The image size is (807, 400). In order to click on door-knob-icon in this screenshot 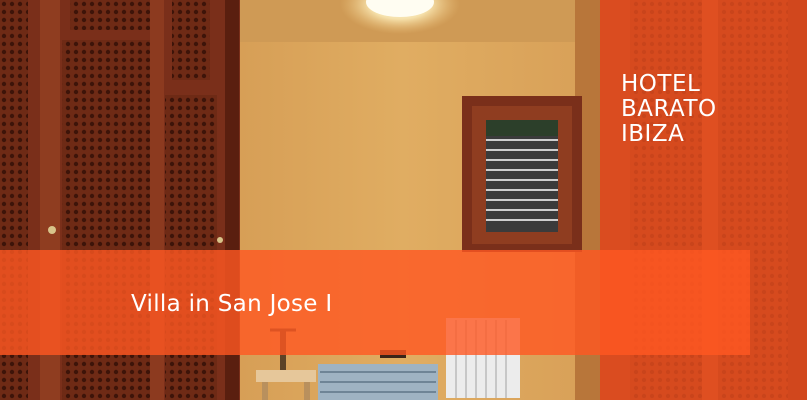, I will do `click(52, 230)`.